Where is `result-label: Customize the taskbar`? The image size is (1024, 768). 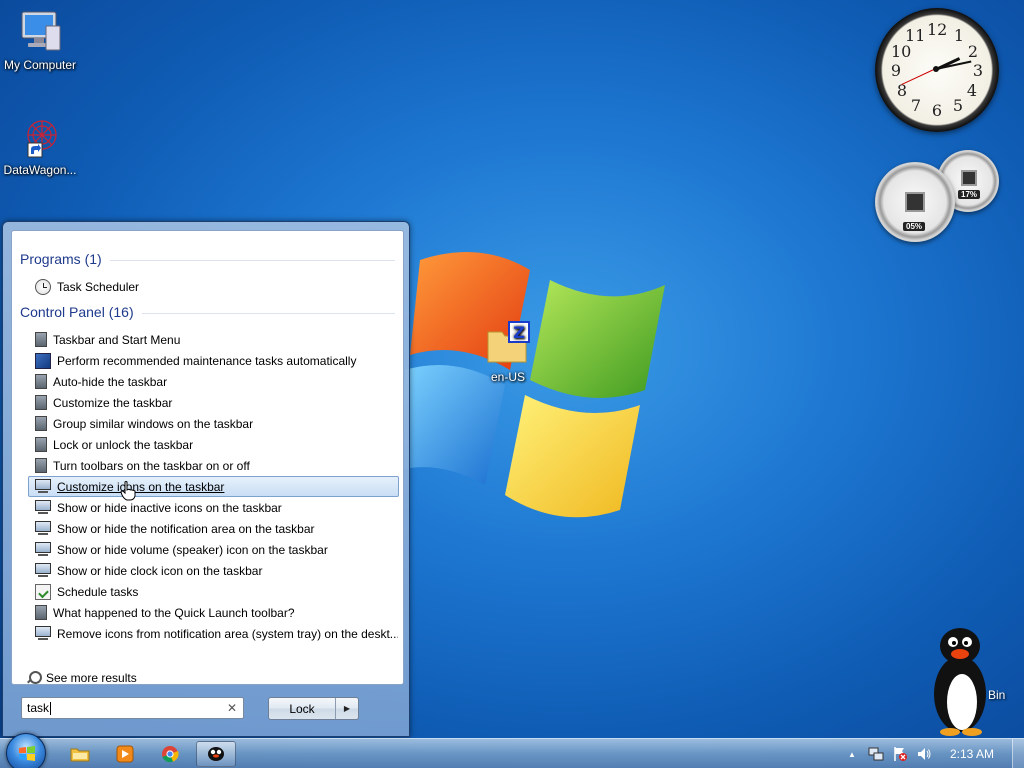 result-label: Customize the taskbar is located at coordinates (113, 402).